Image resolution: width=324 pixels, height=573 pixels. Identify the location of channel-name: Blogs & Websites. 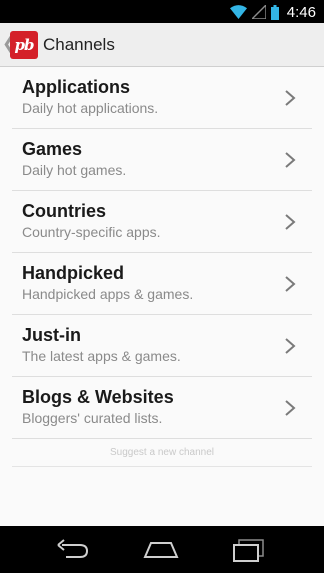
(98, 397).